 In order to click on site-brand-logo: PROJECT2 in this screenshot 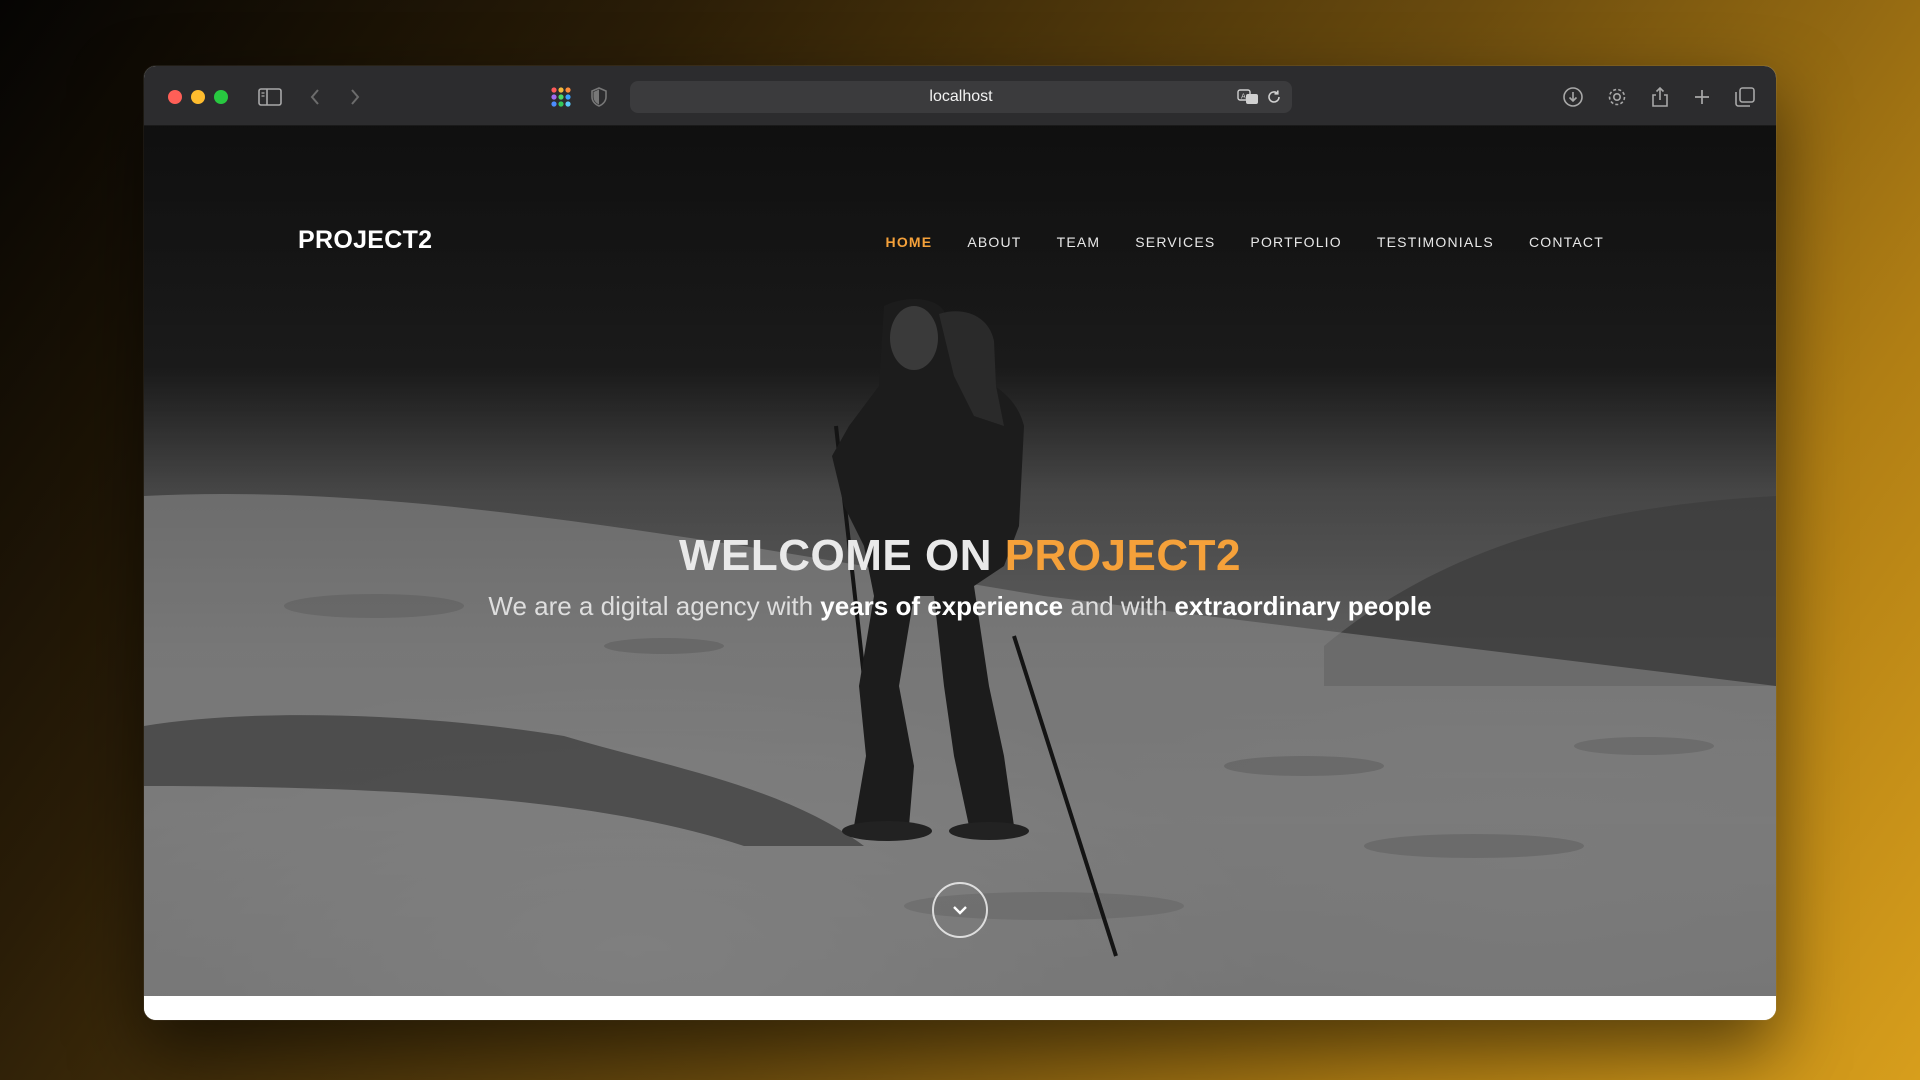, I will do `click(365, 240)`.